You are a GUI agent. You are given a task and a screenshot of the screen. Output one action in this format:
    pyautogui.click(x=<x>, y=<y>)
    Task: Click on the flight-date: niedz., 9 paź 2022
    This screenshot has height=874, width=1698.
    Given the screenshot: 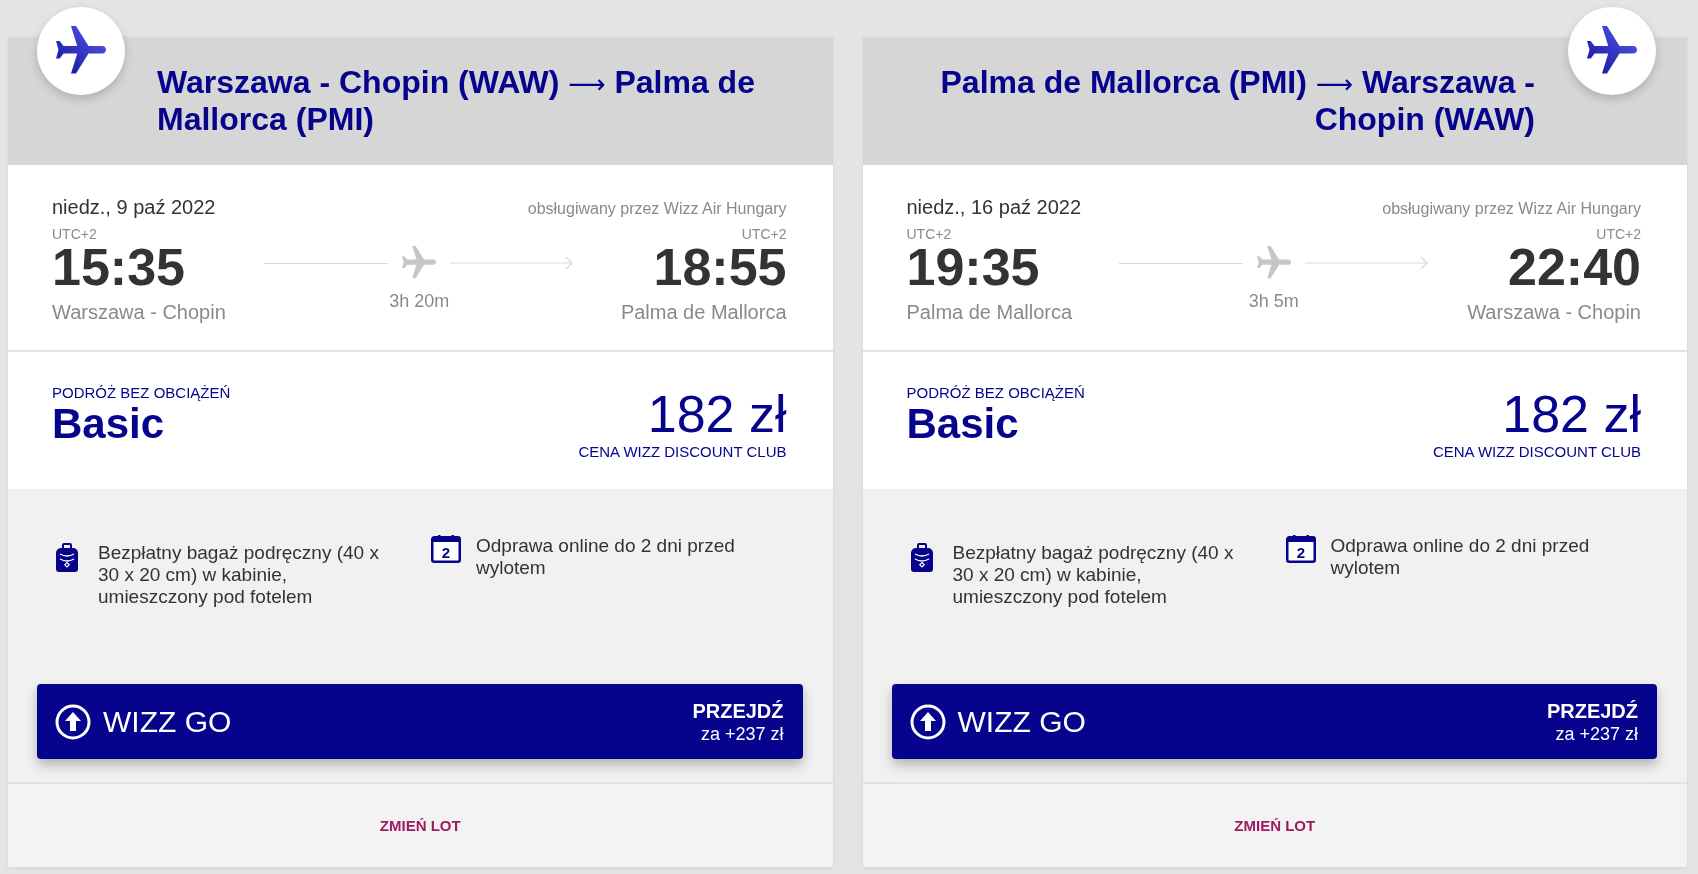 What is the action you would take?
    pyautogui.click(x=134, y=207)
    